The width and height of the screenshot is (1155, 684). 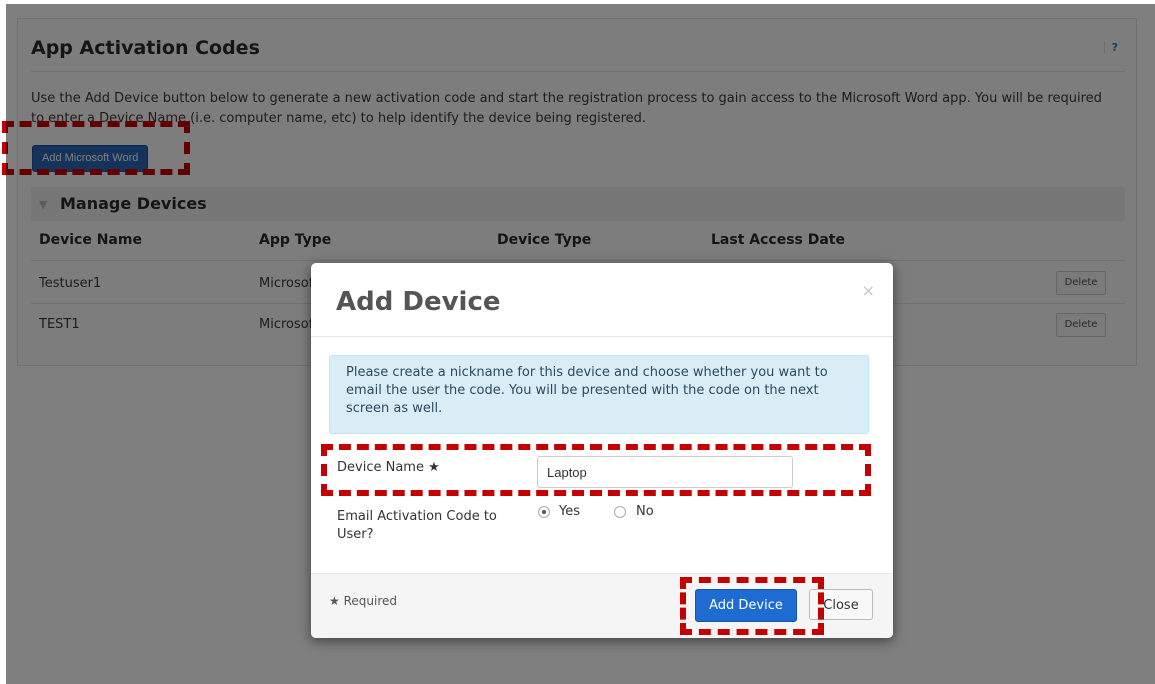 What do you see at coordinates (645, 511) in the screenshot?
I see `radio-no-label: No` at bounding box center [645, 511].